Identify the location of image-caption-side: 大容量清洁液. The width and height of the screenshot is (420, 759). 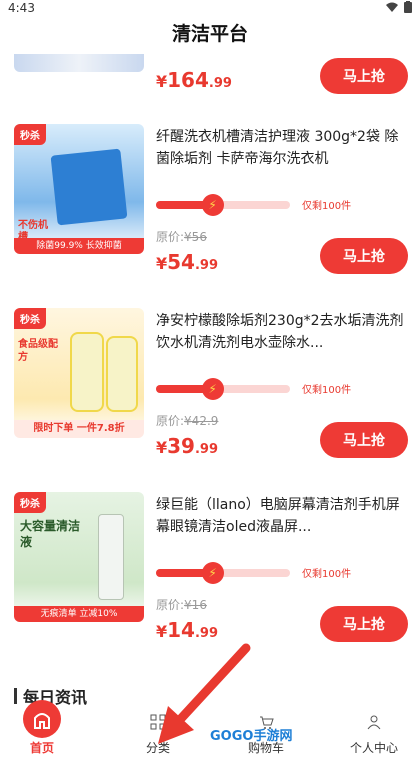
(50, 534).